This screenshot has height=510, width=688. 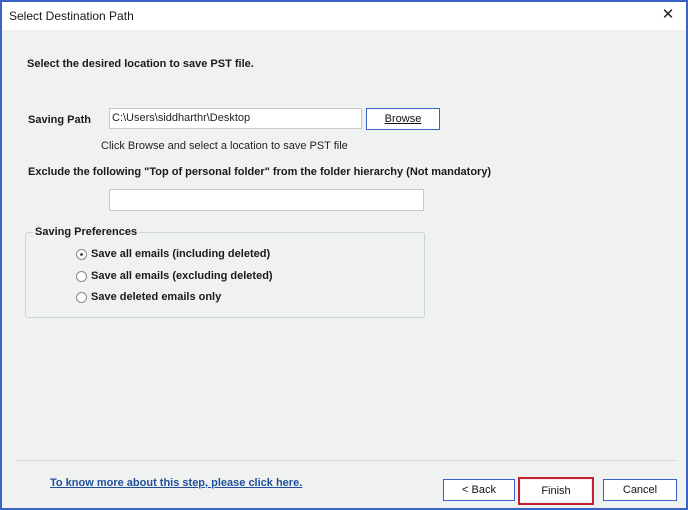 I want to click on cancel-button: Cancel, so click(x=640, y=490).